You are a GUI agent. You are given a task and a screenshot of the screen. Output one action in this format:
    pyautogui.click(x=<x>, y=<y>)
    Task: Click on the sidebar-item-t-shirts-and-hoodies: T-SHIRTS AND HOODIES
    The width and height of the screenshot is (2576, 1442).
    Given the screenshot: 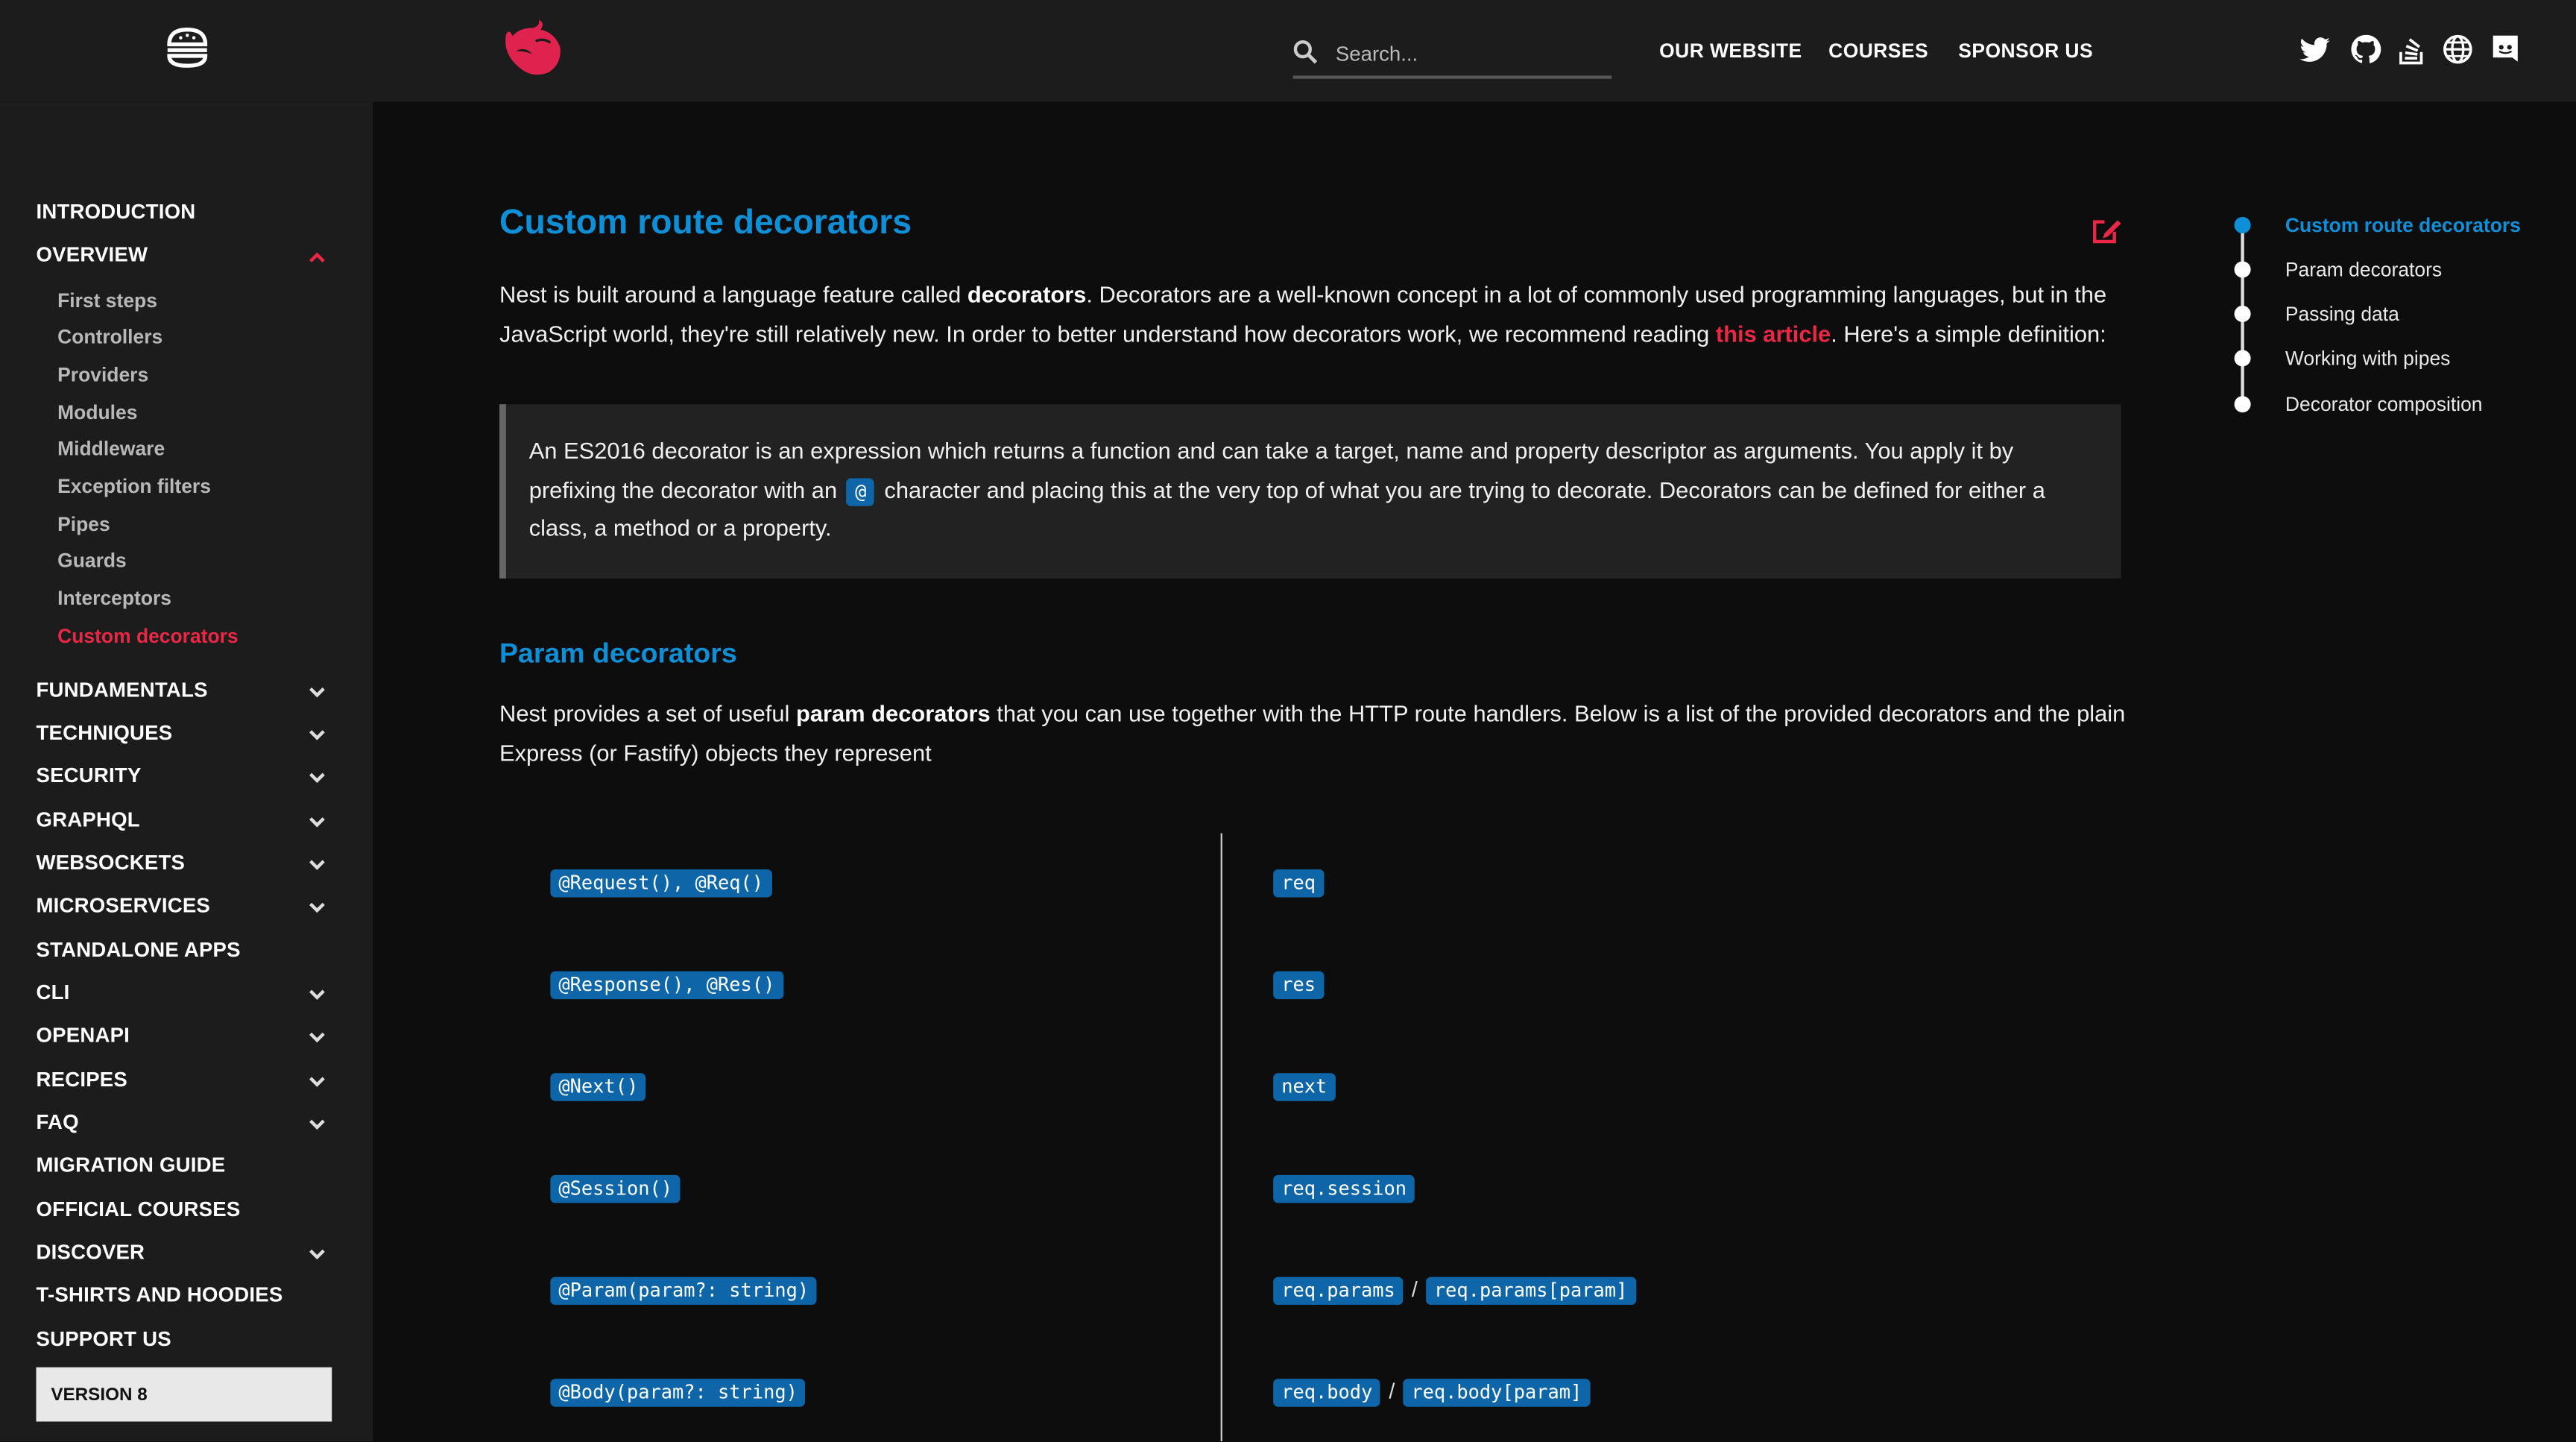 What is the action you would take?
    pyautogui.click(x=159, y=1294)
    